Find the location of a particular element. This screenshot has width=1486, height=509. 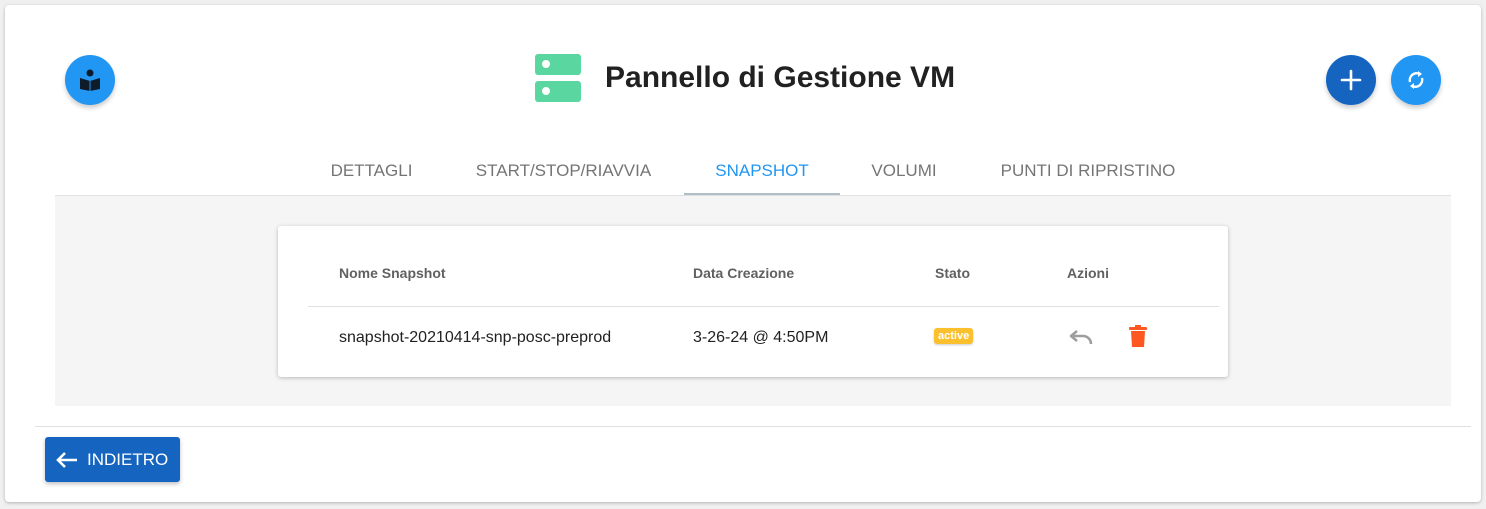

status-badge: active is located at coordinates (954, 336).